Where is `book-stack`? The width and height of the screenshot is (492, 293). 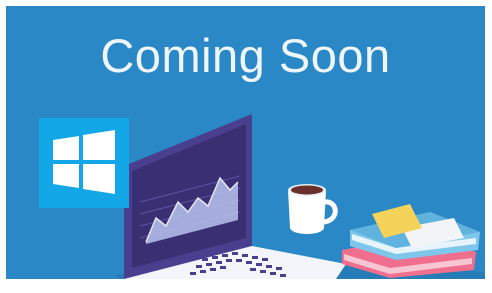 book-stack is located at coordinates (411, 241).